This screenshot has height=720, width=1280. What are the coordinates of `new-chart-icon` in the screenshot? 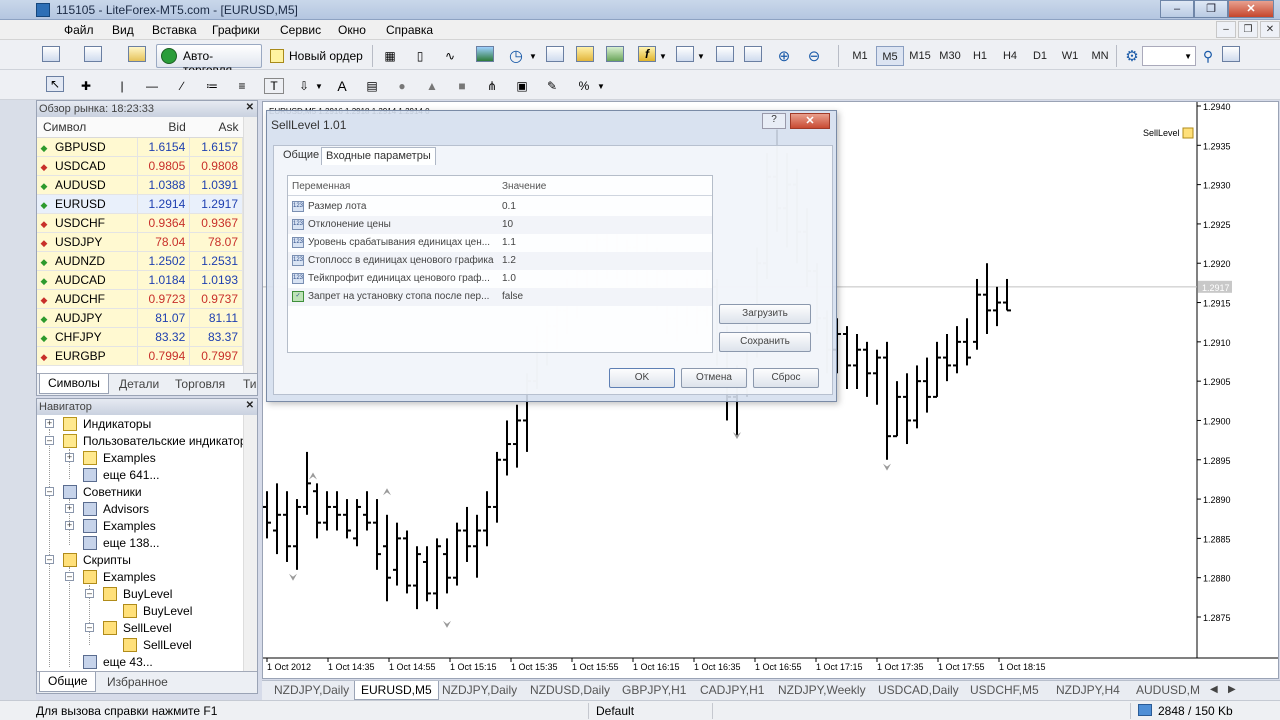 It's located at (51, 54).